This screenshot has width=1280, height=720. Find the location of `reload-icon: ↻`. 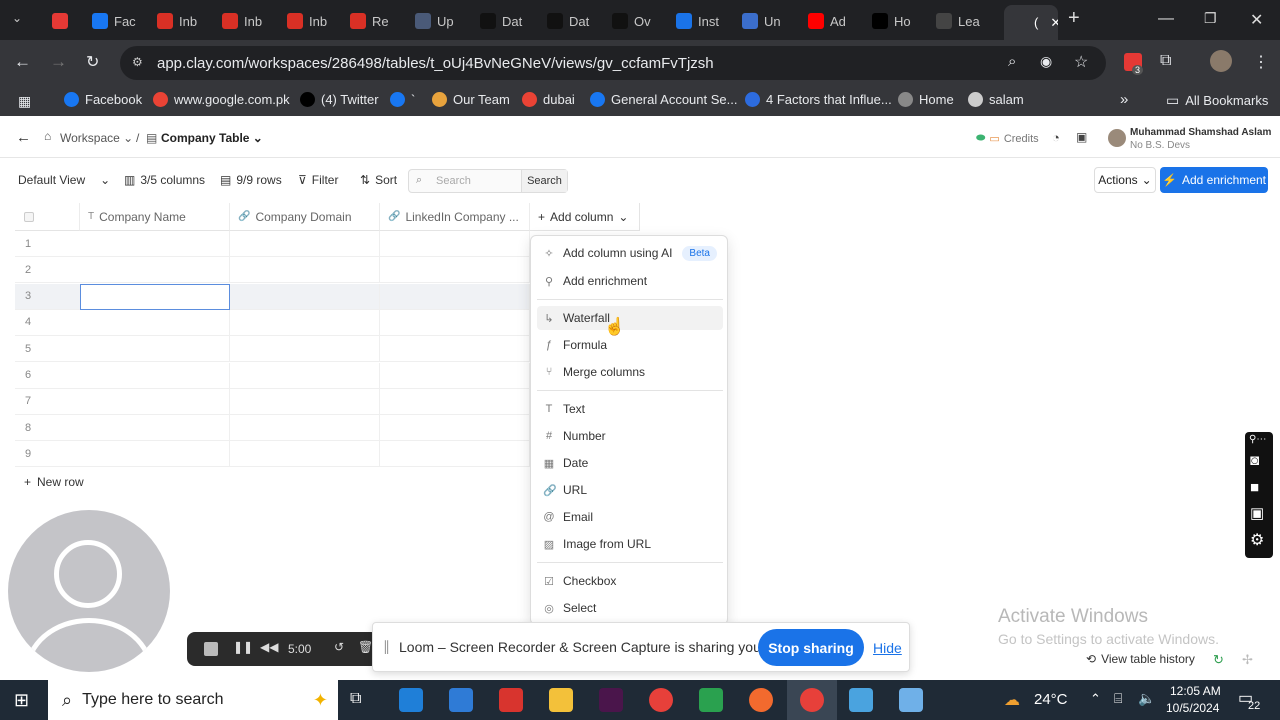

reload-icon: ↻ is located at coordinates (92, 62).